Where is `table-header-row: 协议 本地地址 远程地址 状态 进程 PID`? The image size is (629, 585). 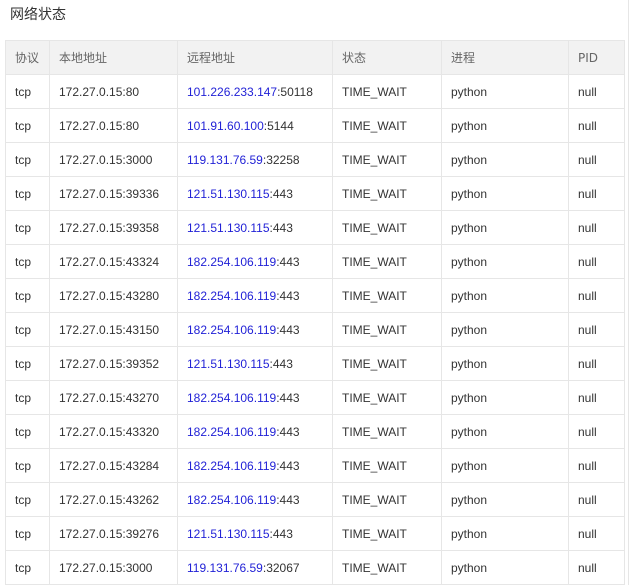
table-header-row: 协议 本地地址 远程地址 状态 进程 PID is located at coordinates (315, 57).